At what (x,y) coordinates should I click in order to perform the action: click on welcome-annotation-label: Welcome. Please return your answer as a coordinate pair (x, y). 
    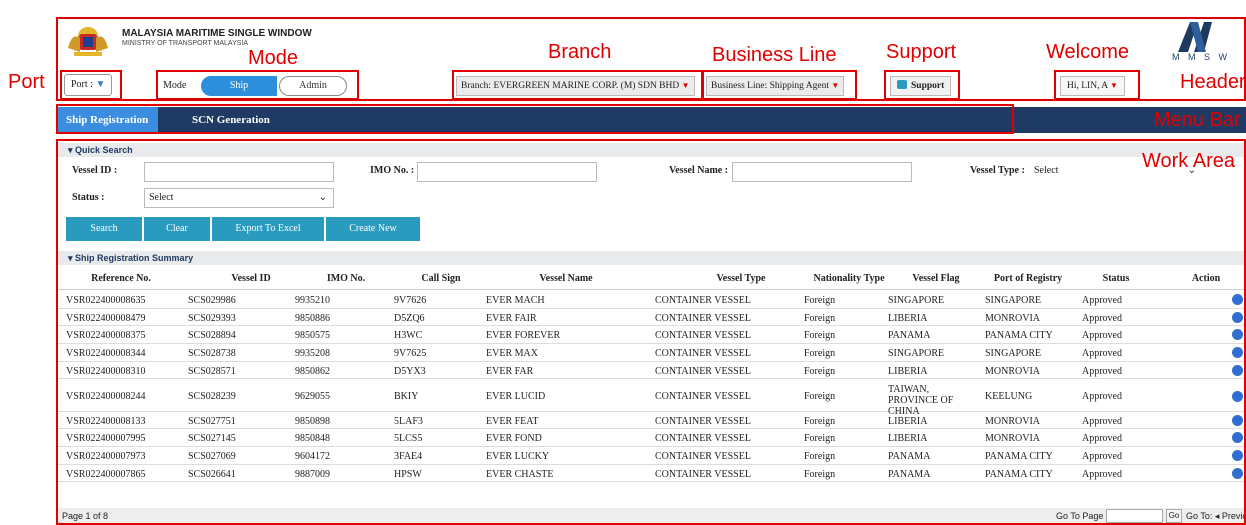
    Looking at the image, I should click on (1087, 52).